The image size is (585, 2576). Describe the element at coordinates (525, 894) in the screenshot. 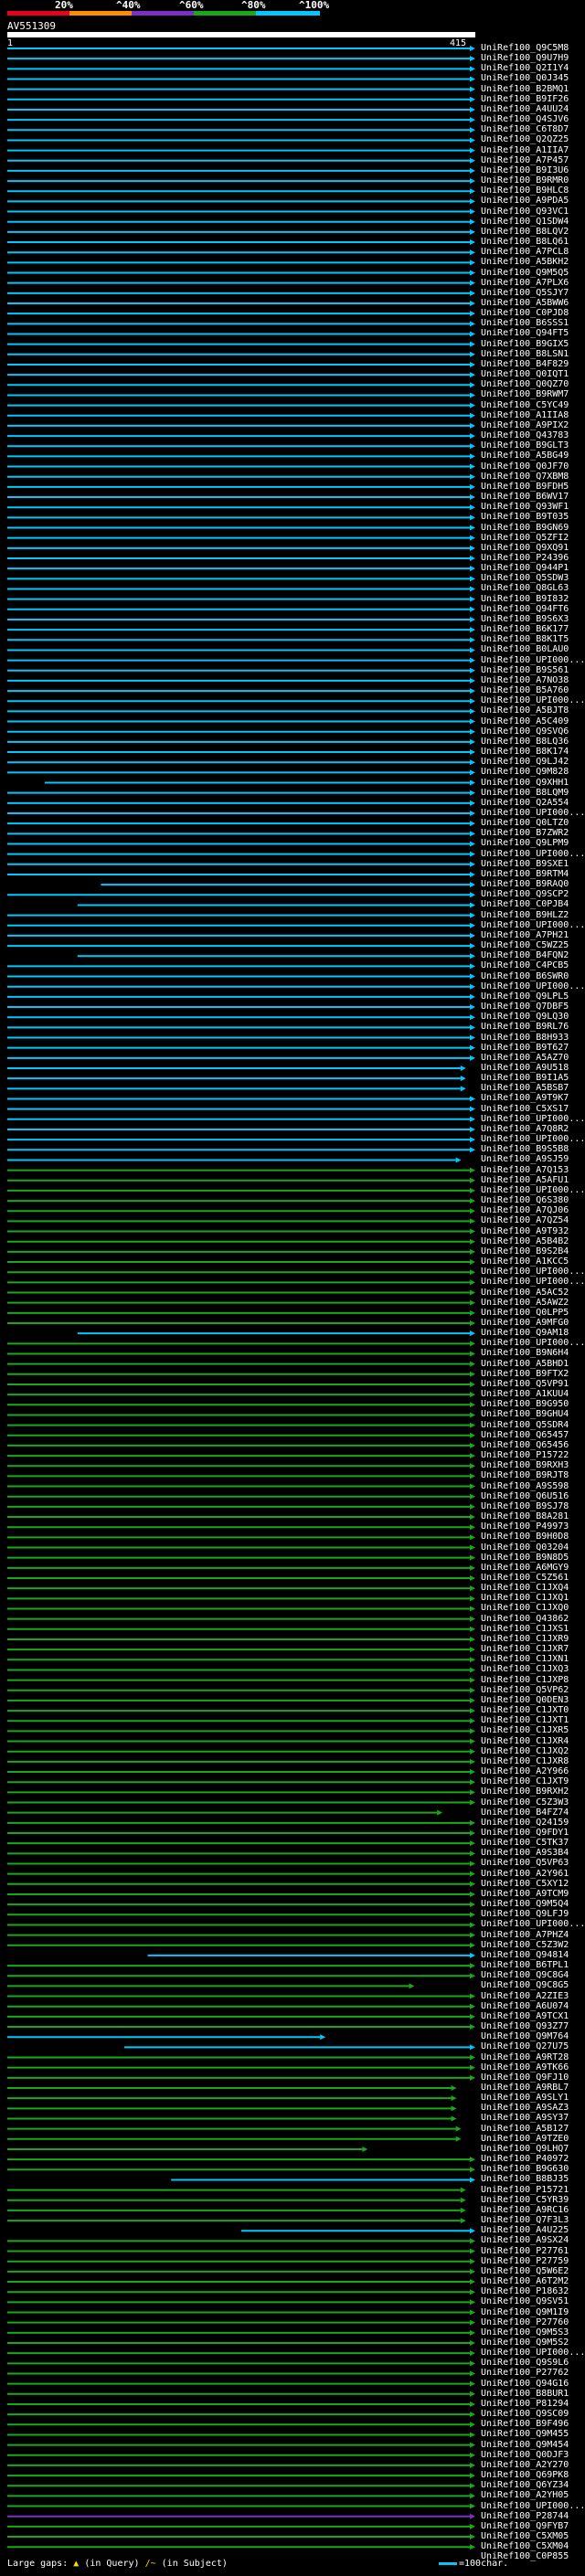

I see `hit-label: UniRef100_Q9SCP2` at that location.